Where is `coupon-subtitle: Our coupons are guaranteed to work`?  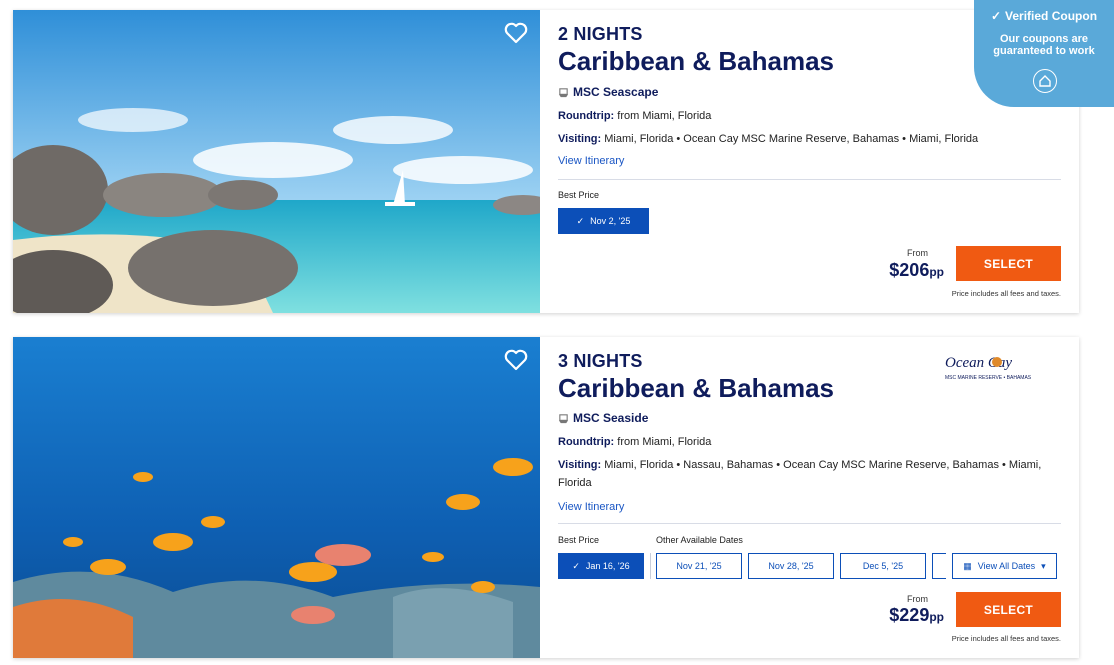 coupon-subtitle: Our coupons are guaranteed to work is located at coordinates (1044, 45).